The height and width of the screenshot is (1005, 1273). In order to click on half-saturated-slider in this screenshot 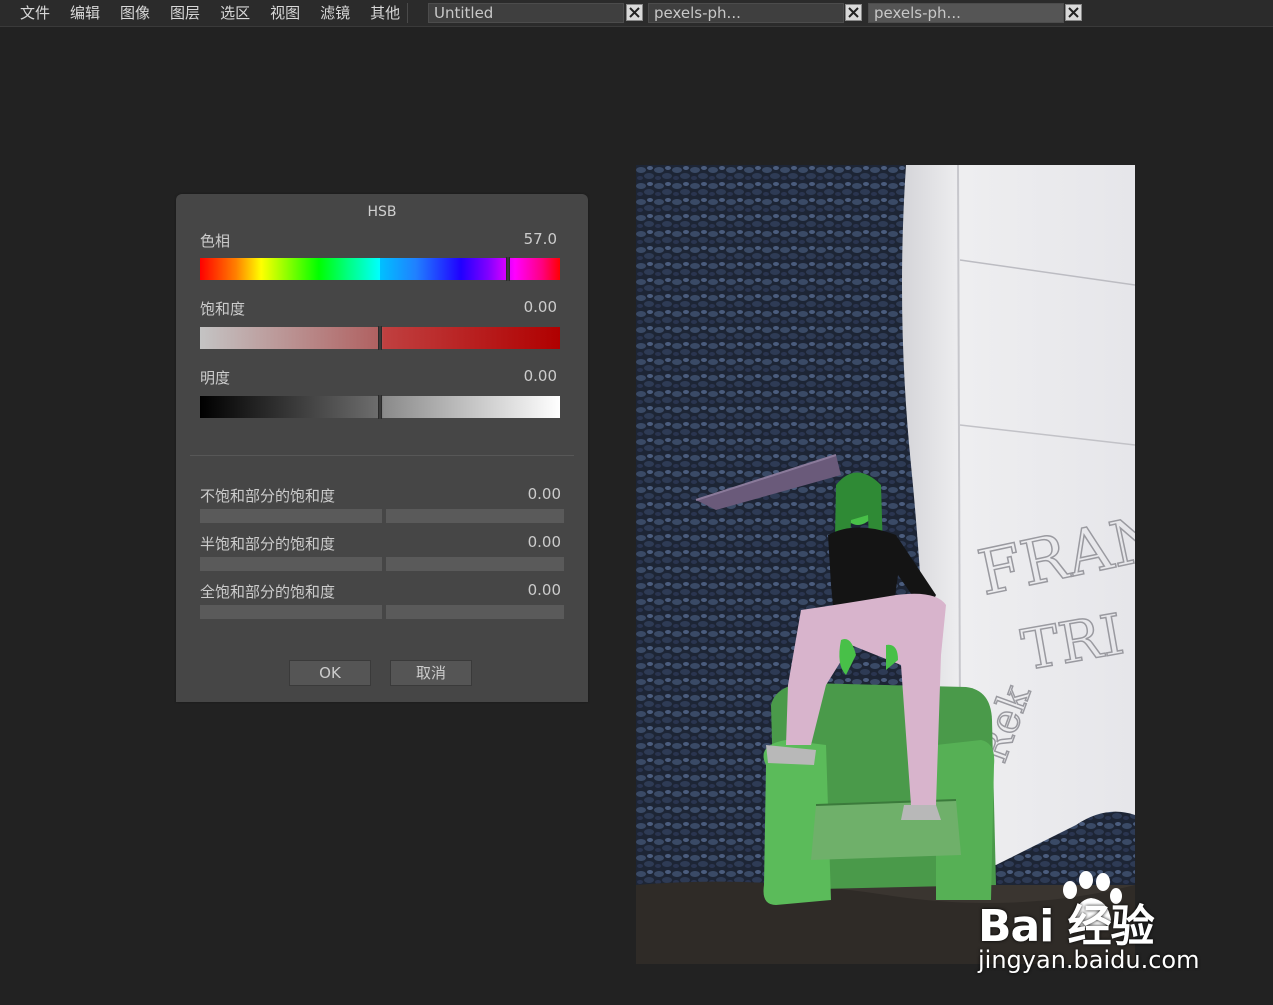, I will do `click(382, 564)`.